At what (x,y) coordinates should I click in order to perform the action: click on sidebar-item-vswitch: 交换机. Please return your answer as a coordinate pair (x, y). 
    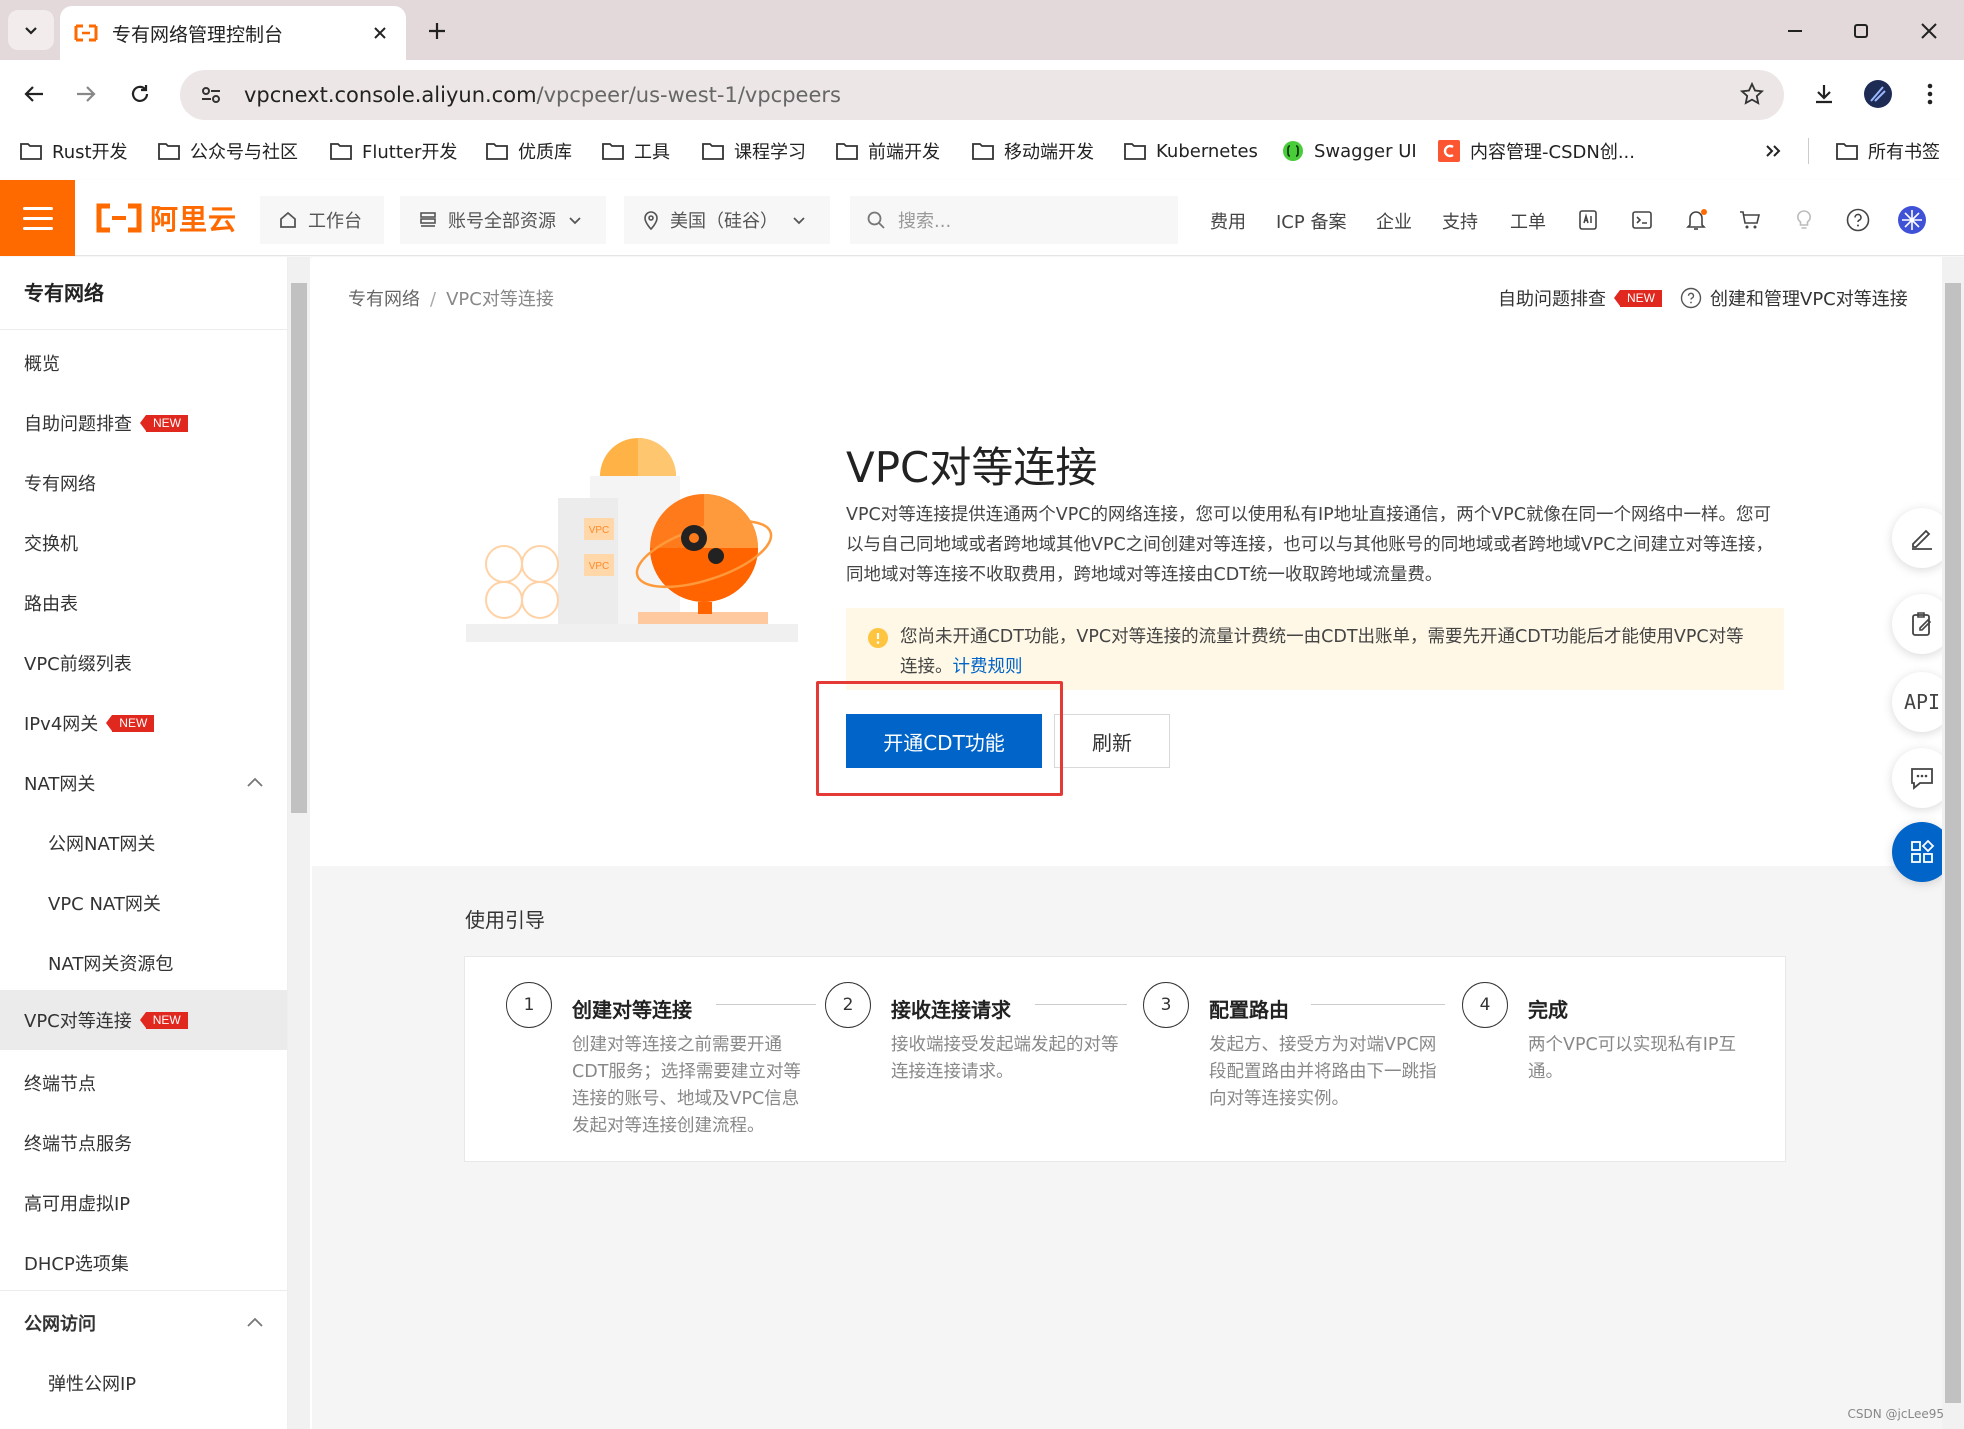
    Looking at the image, I should click on (143, 543).